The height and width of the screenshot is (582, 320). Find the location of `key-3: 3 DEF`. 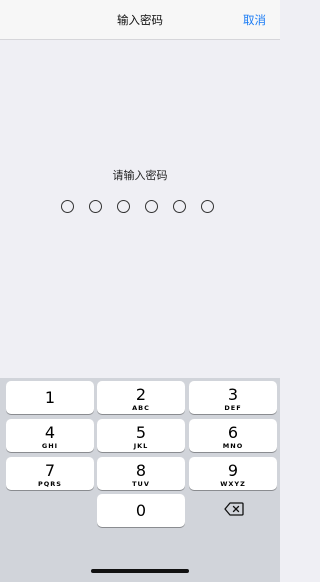

key-3: 3 DEF is located at coordinates (233, 397).